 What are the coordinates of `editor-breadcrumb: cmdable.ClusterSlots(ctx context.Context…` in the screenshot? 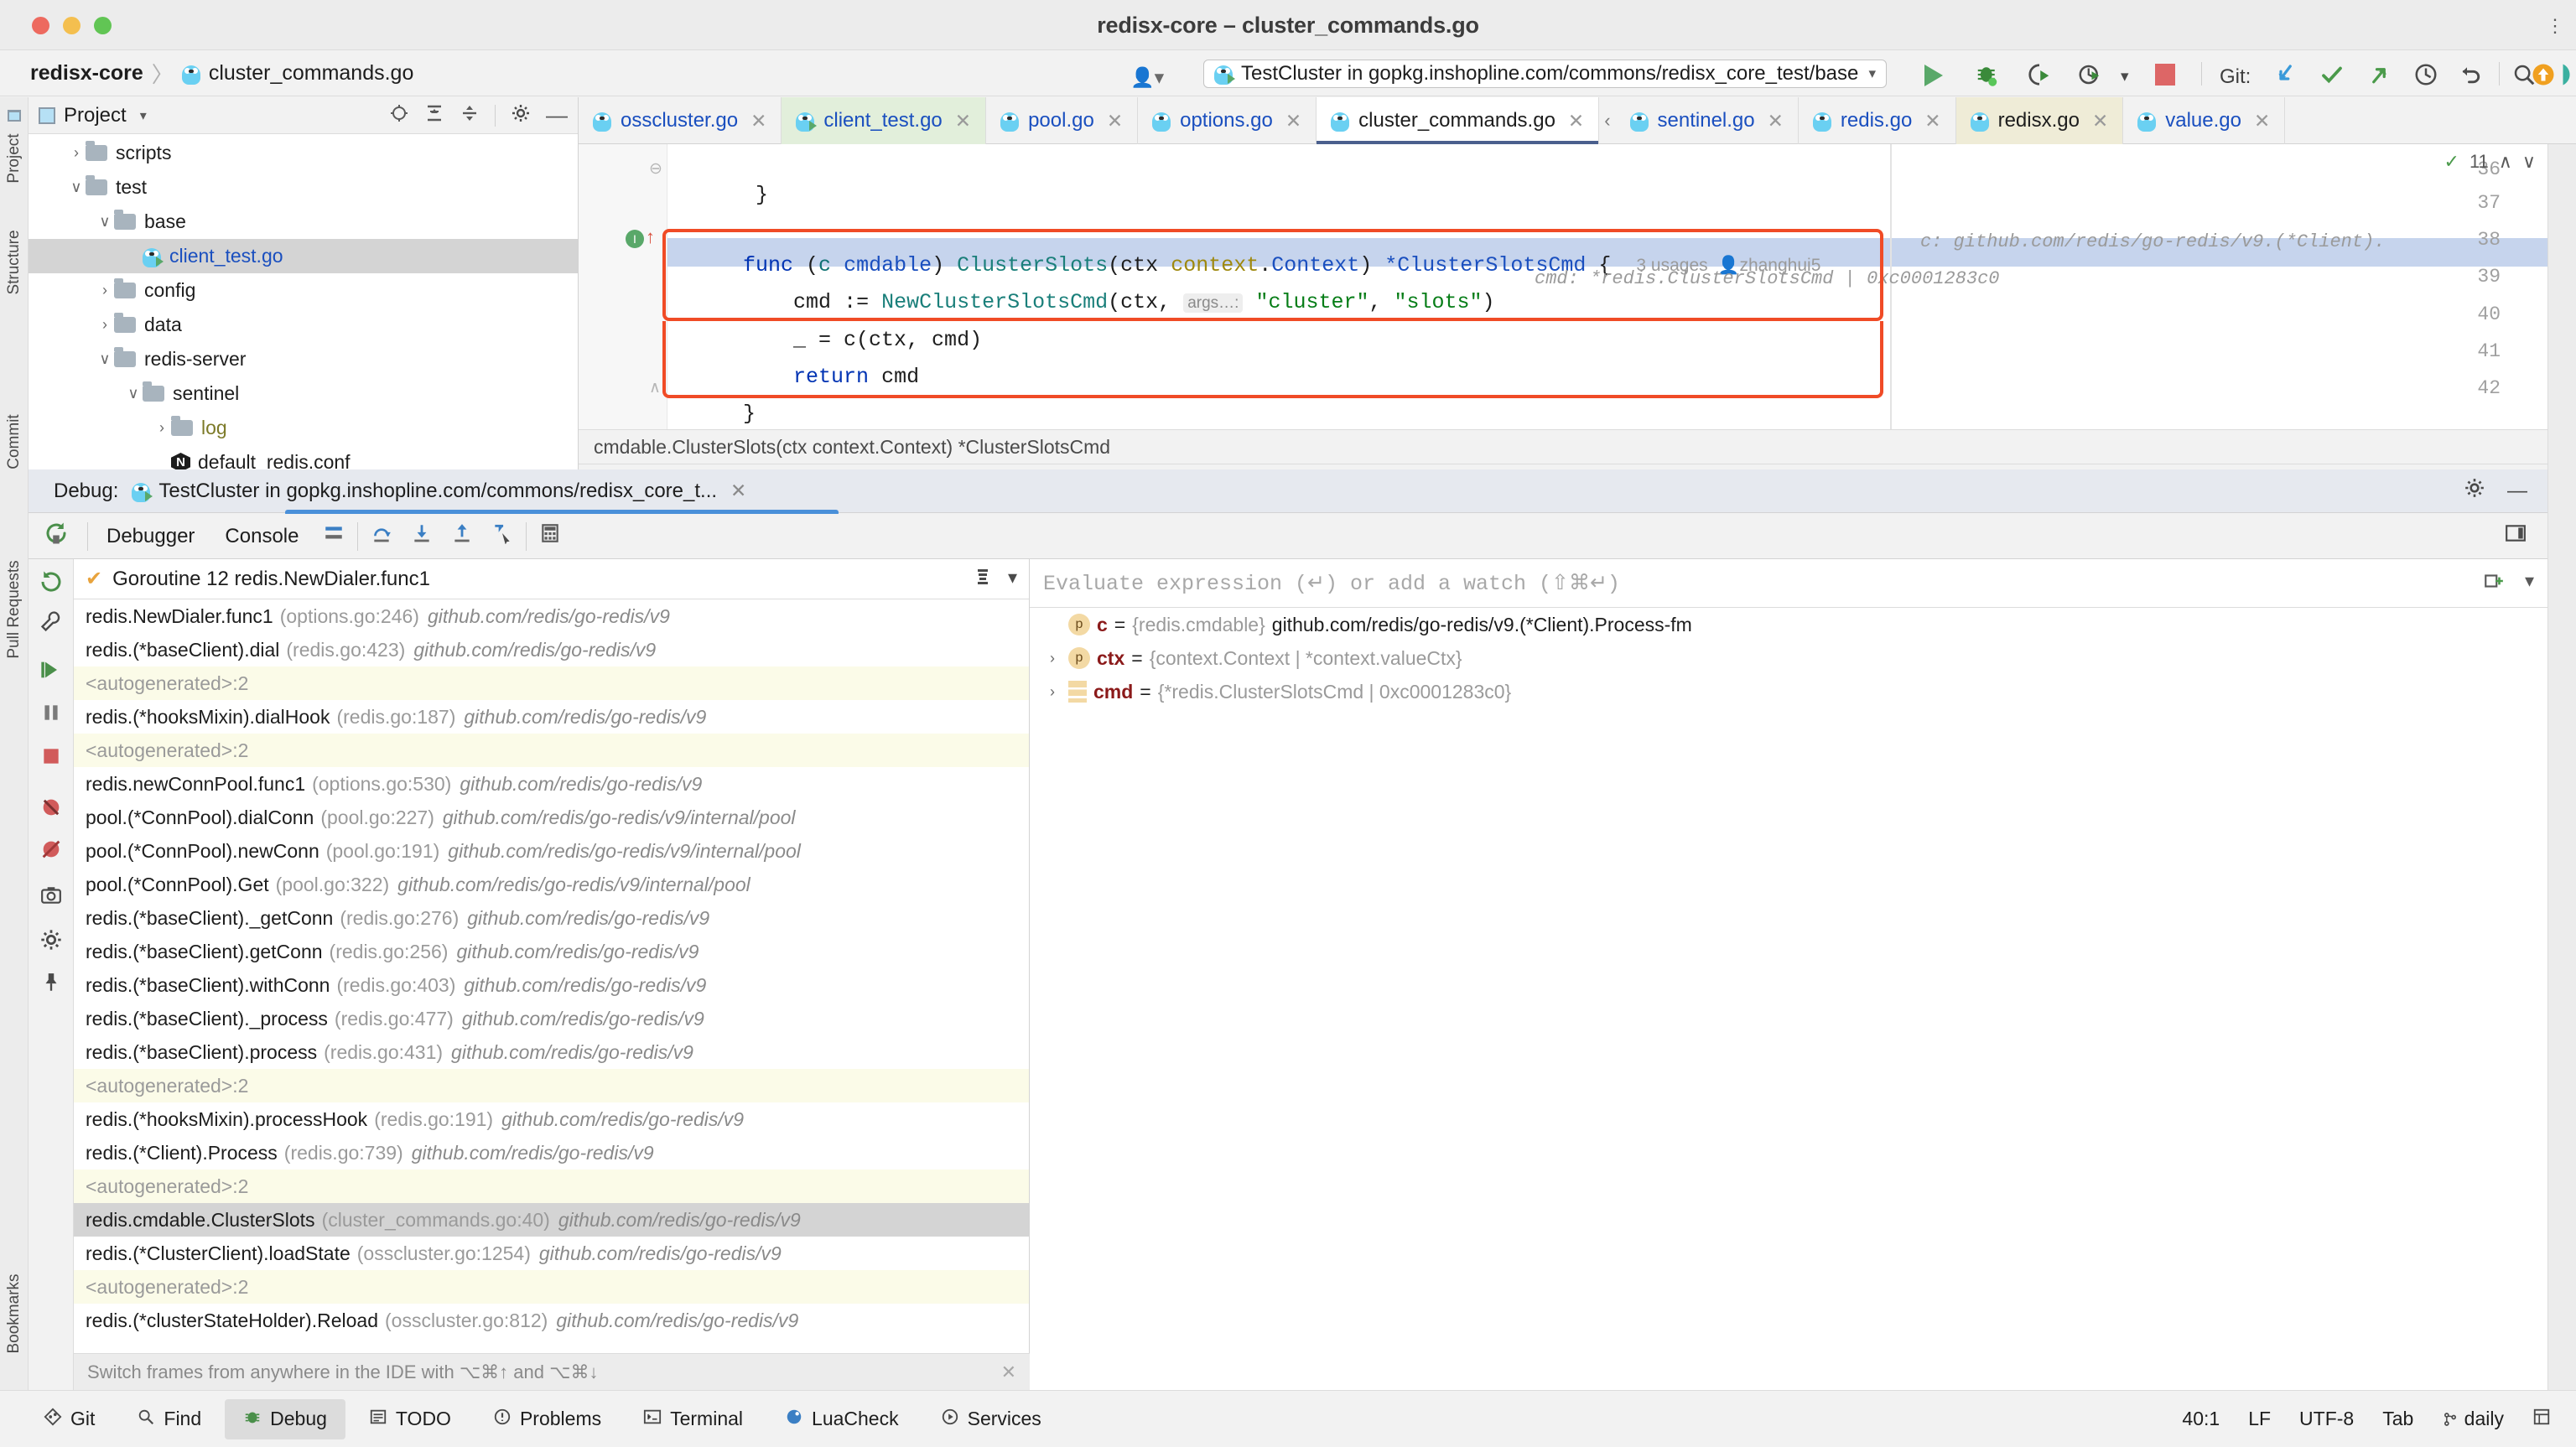 It's located at (1563, 446).